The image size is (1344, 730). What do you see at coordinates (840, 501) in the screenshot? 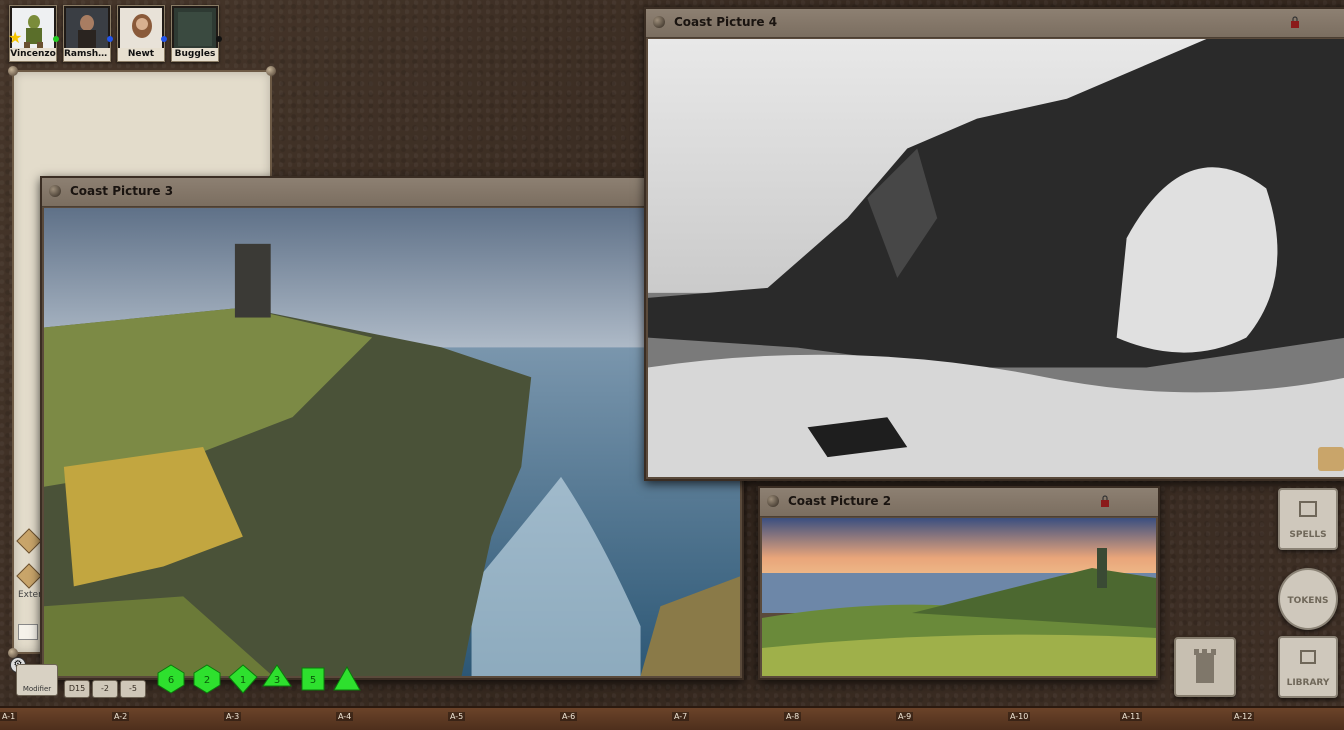
I see `window-title: Coast Picture 2` at bounding box center [840, 501].